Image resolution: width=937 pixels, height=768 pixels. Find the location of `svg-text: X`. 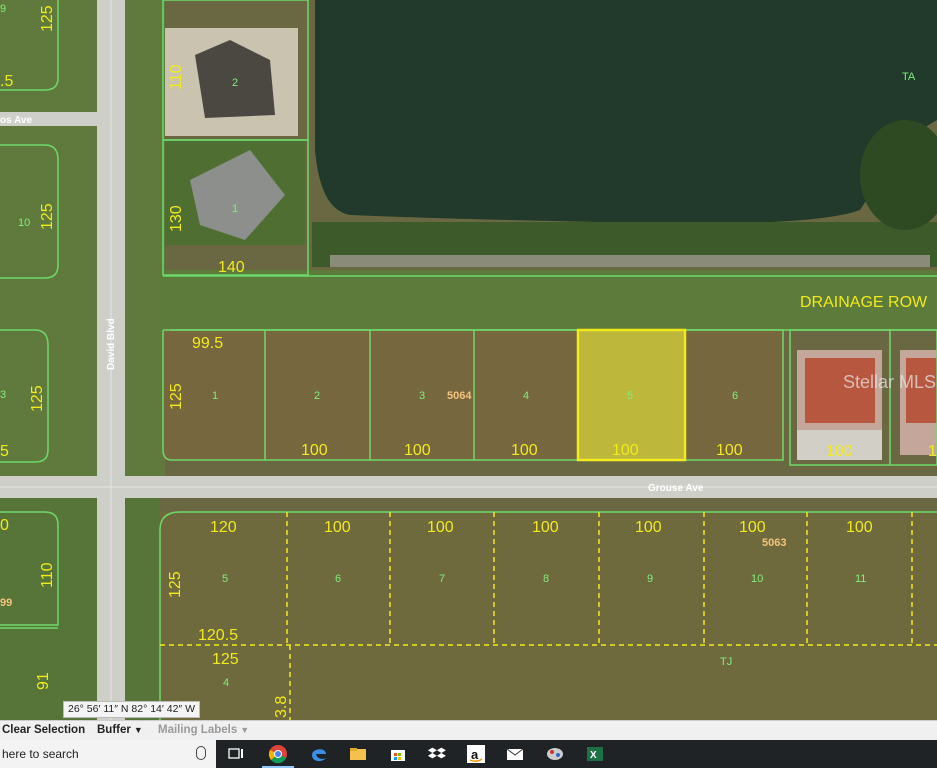

svg-text: X is located at coordinates (593, 755).